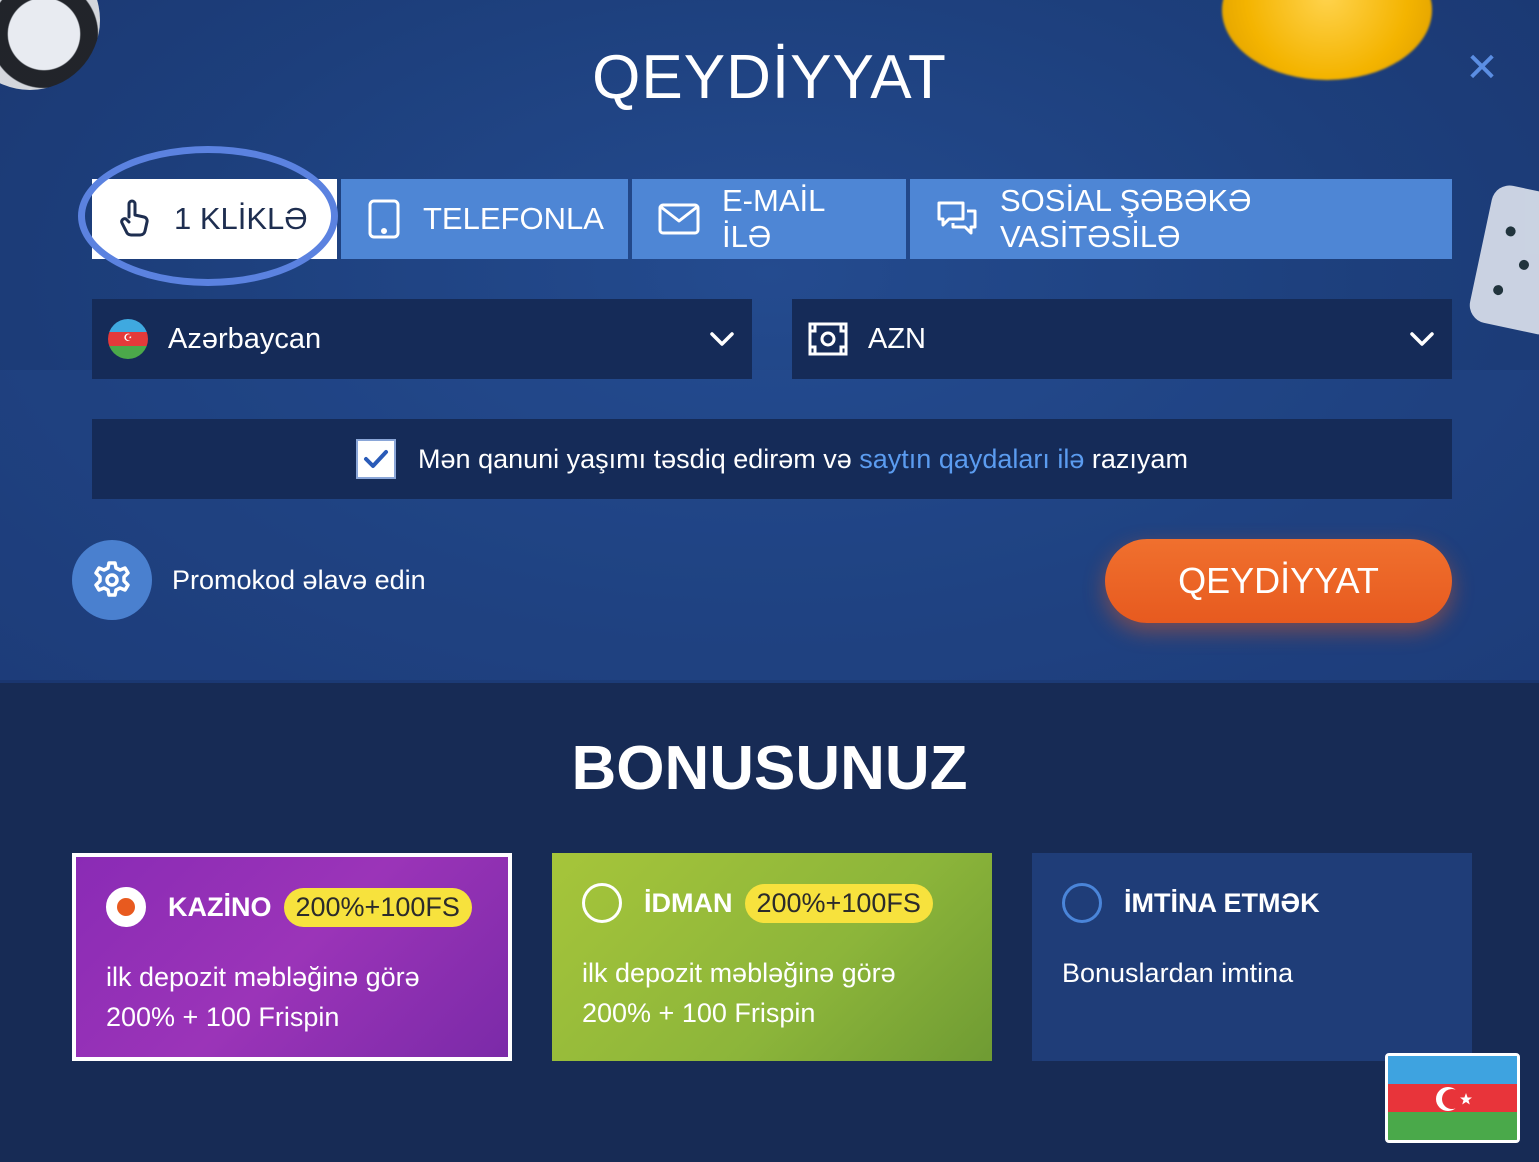  I want to click on tab-email: E-MAİL İLƏ, so click(769, 219).